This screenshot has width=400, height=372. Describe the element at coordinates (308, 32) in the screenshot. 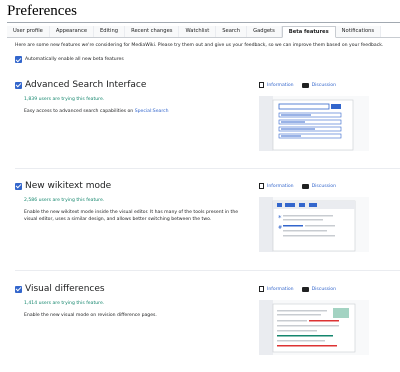

I see `tab-beta-features: Beta features` at that location.